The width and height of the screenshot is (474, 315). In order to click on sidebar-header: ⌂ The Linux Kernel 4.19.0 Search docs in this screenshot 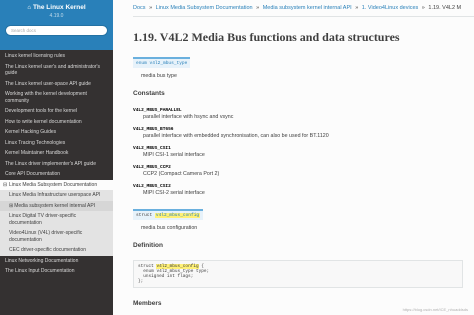, I will do `click(56, 25)`.